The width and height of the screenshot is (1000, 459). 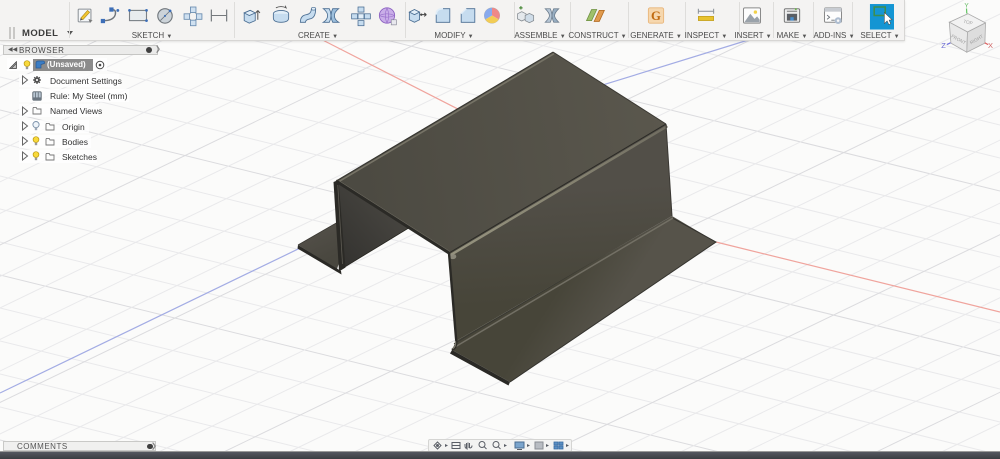 What do you see at coordinates (943, 45) in the screenshot?
I see `svg-text: Z` at bounding box center [943, 45].